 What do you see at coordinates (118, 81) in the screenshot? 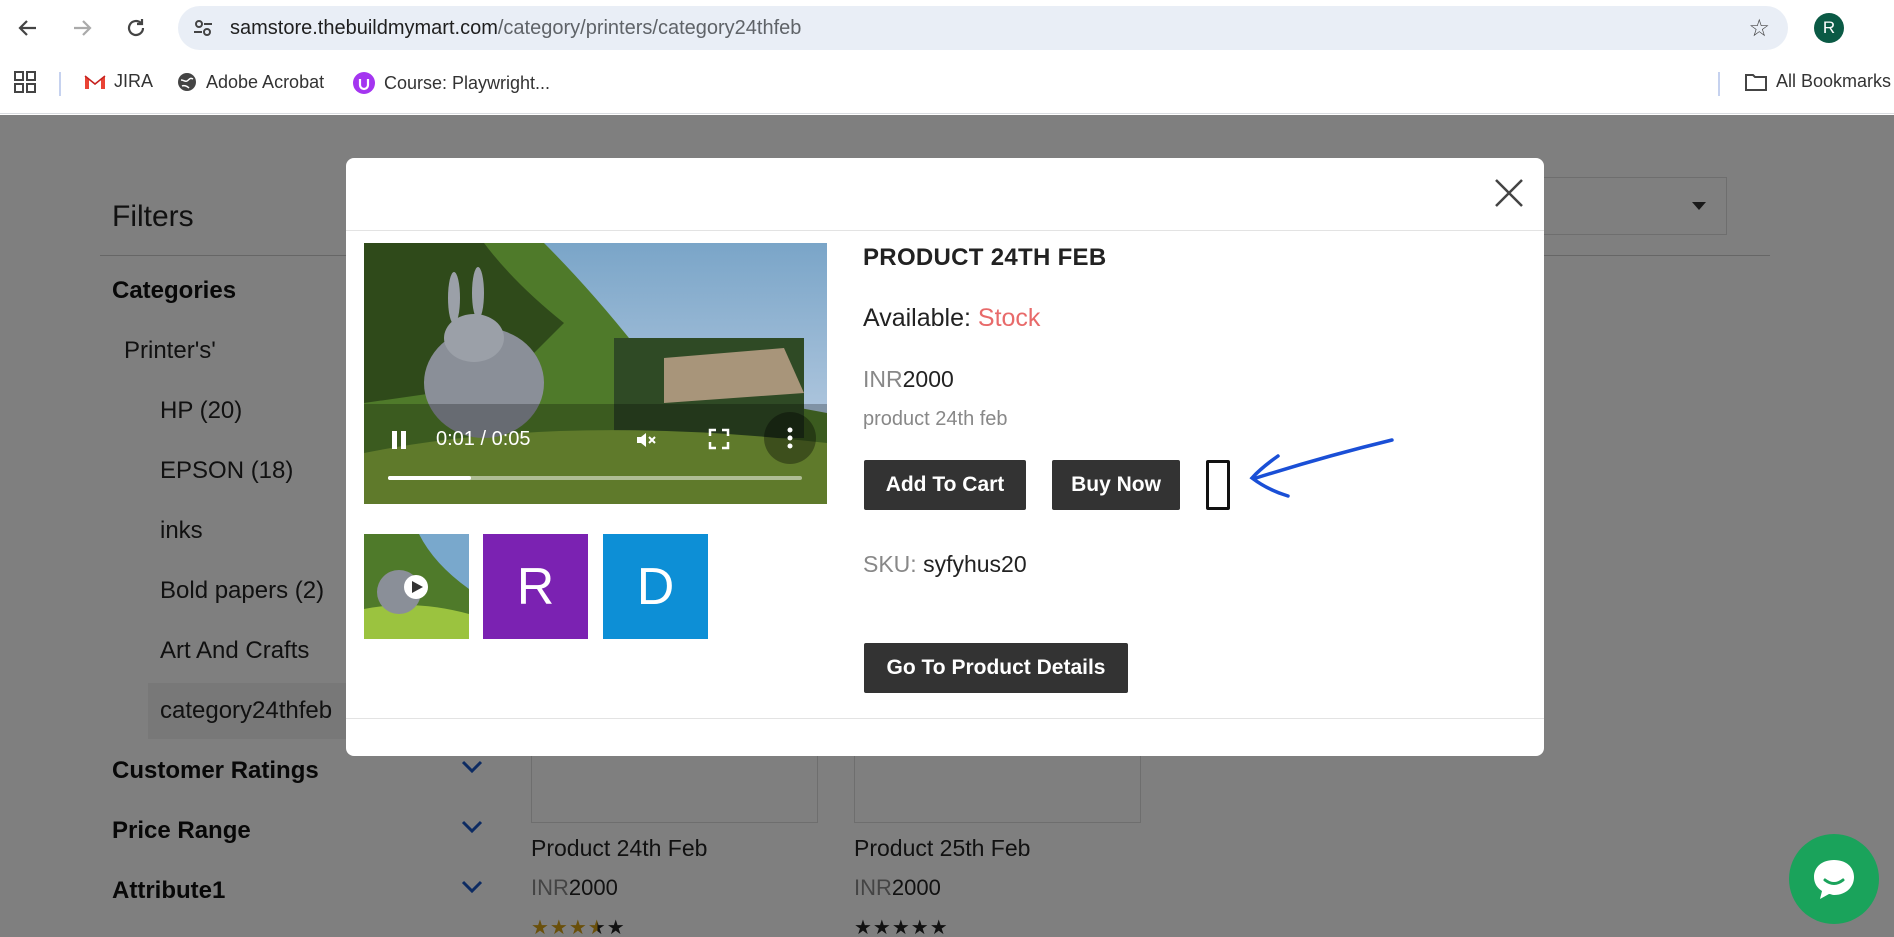
I see `bookmark-jira: JIRA` at bounding box center [118, 81].